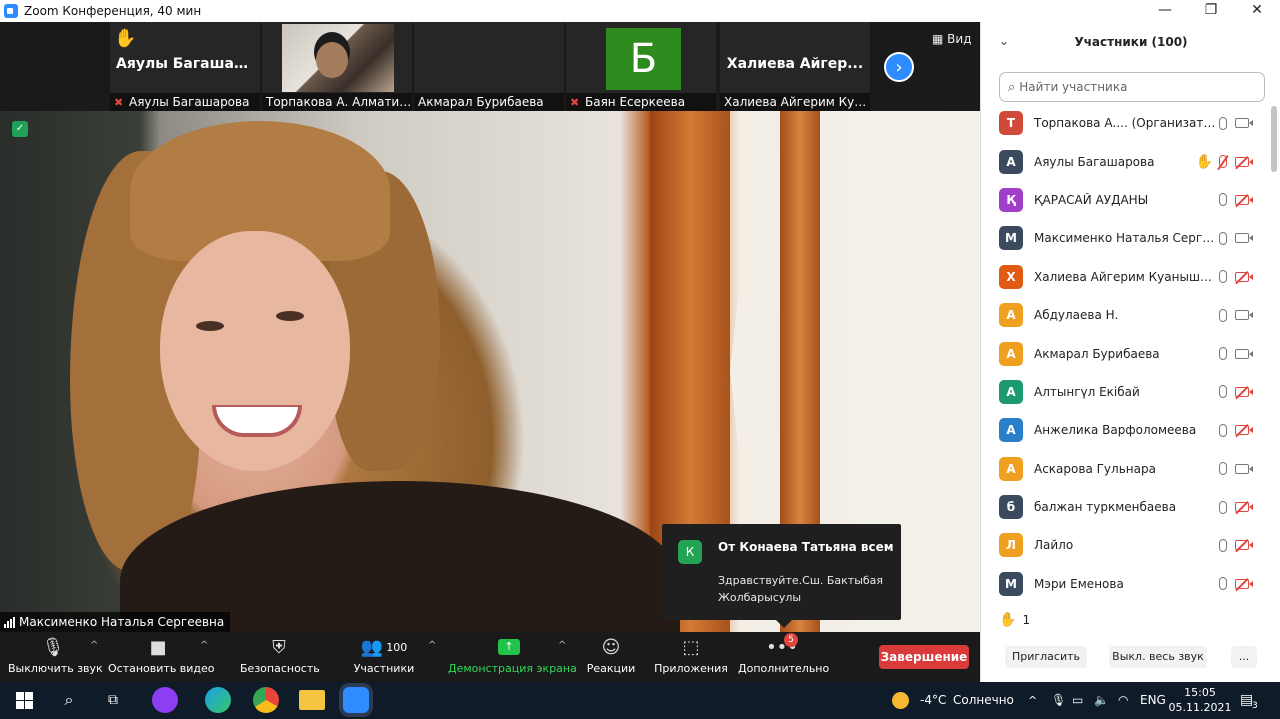  What do you see at coordinates (512, 668) in the screenshot?
I see `share-screen-label: Демонстрация экрана` at bounding box center [512, 668].